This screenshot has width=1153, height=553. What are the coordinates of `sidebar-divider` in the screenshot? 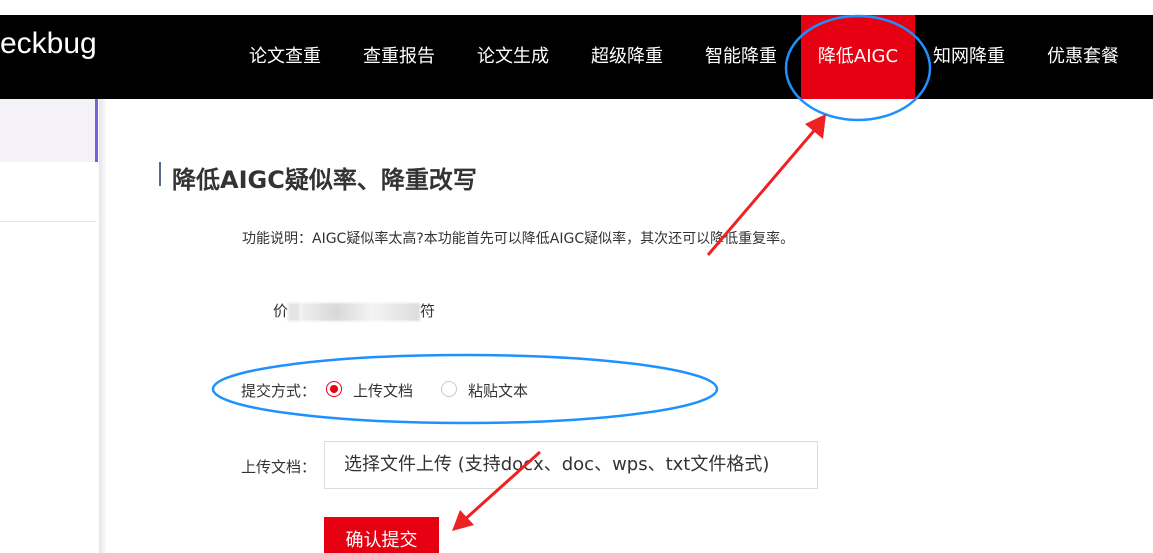 It's located at (48, 221).